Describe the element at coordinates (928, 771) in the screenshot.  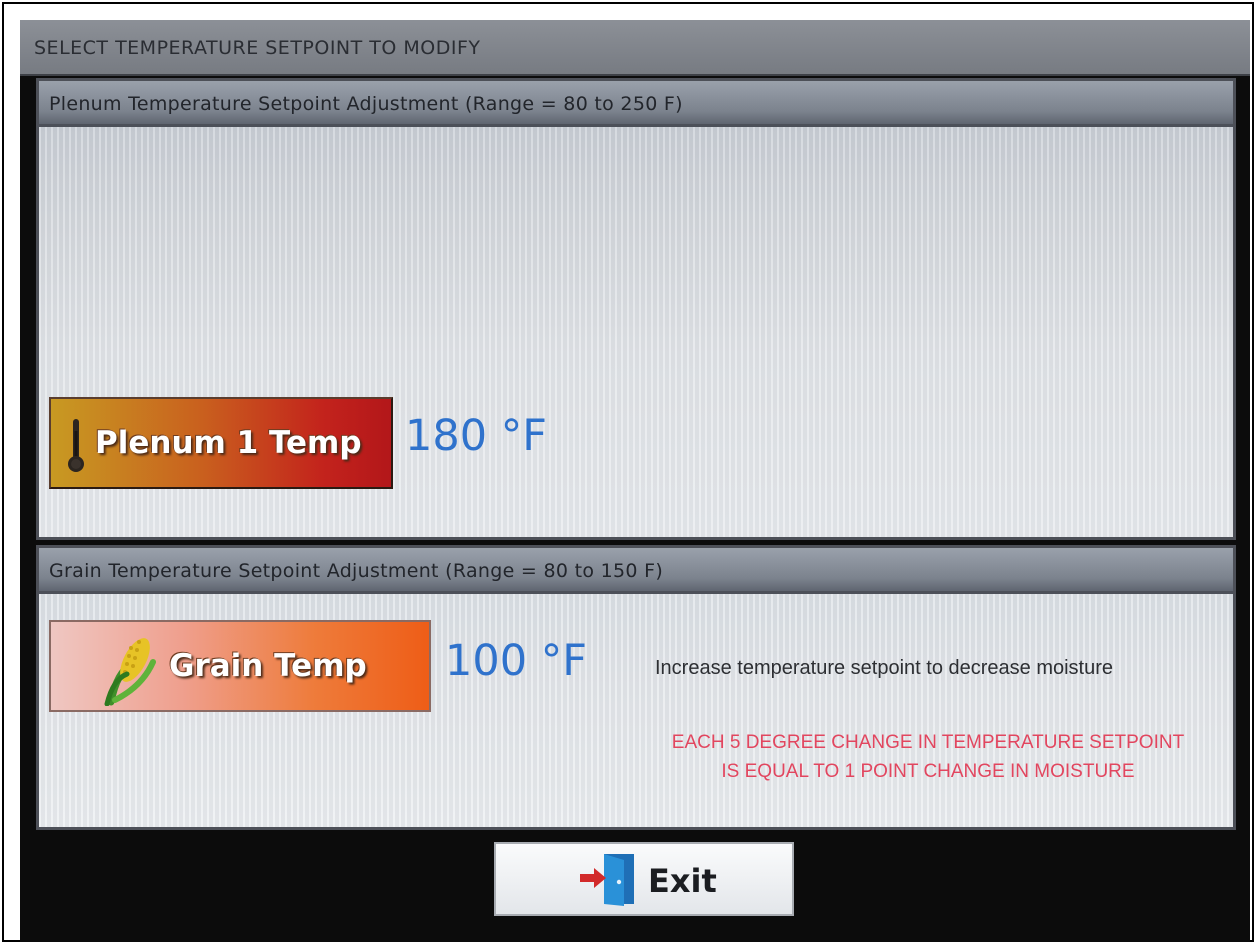
I see `warning-line-2: IS EQUAL TO 1 POINT CHANGE IN MOISTURE` at that location.